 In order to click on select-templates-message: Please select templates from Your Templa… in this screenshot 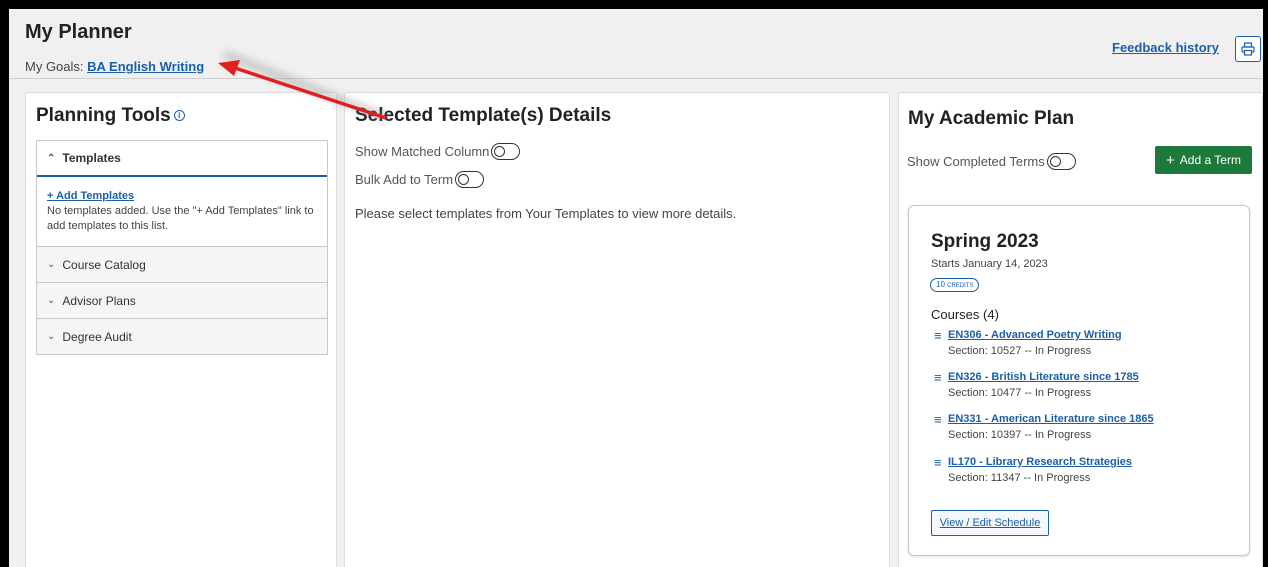, I will do `click(546, 213)`.